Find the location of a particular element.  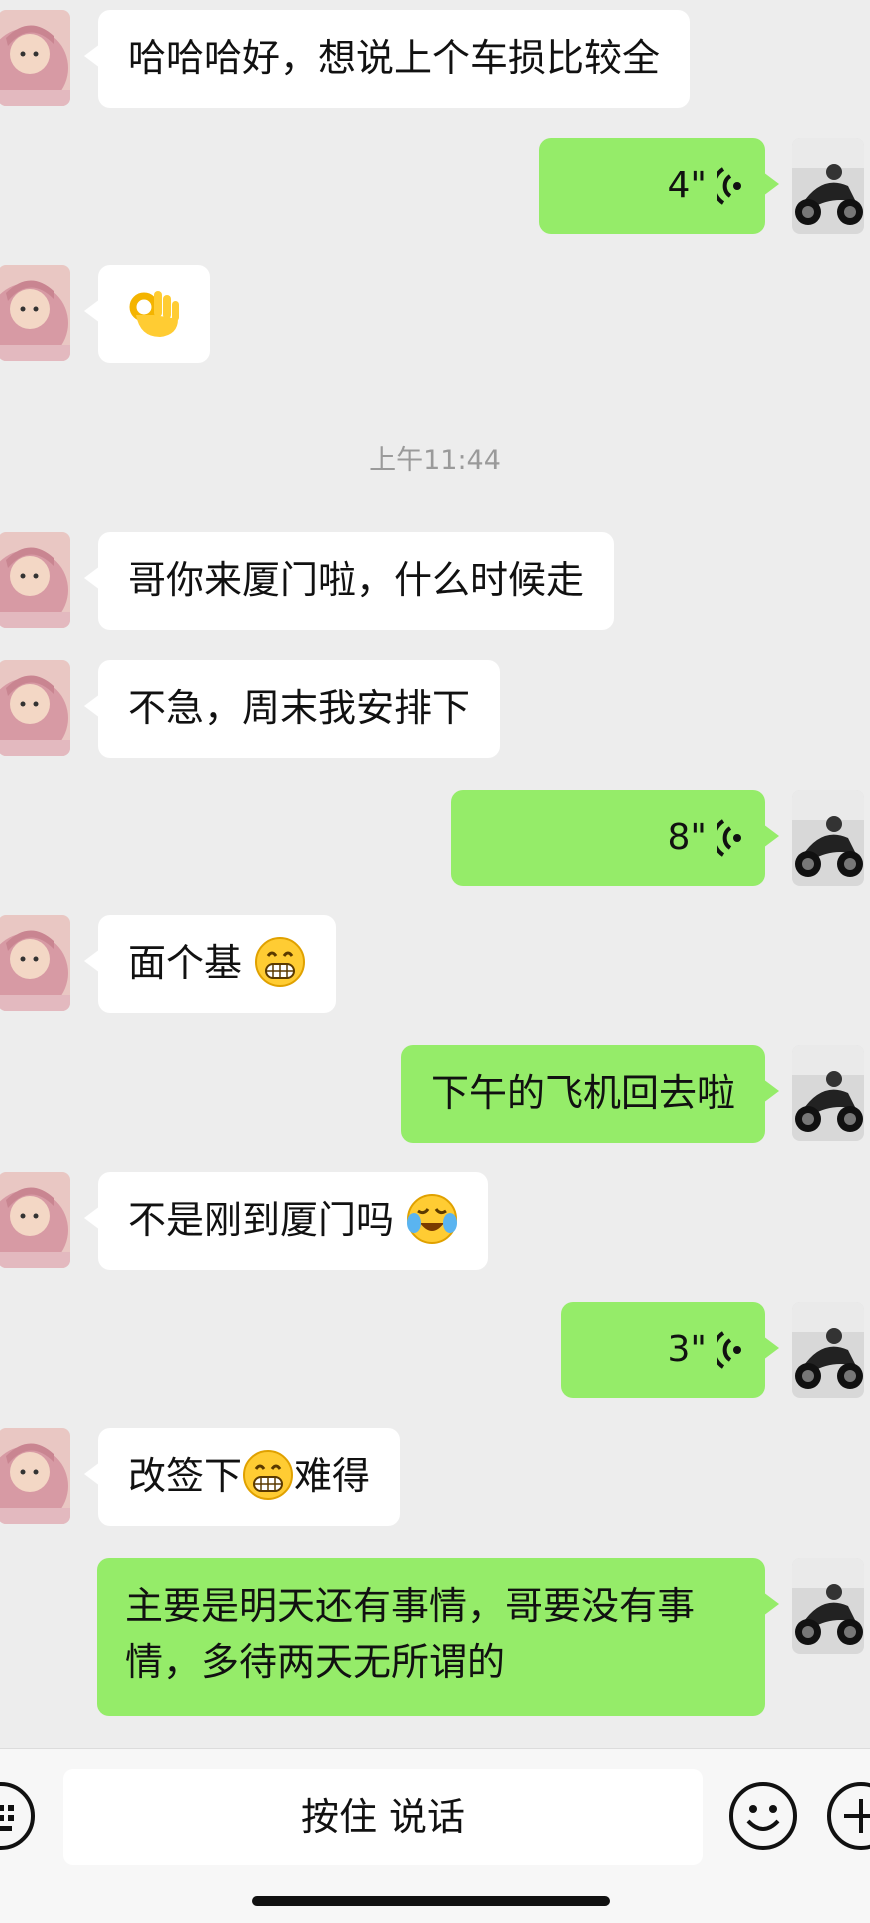

voice-message-bubble: 8" is located at coordinates (615, 838).